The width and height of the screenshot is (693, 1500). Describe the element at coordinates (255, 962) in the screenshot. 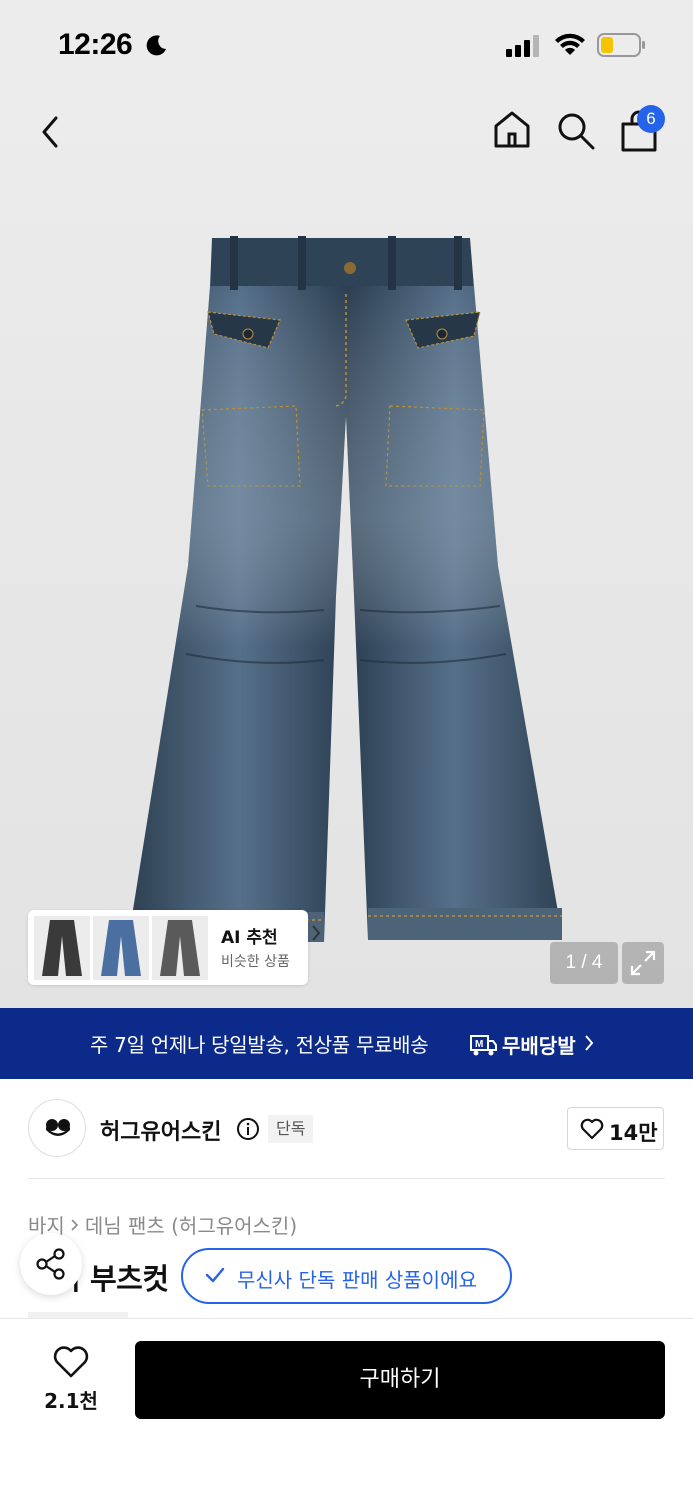

I see `ai-card-subtitle: 비슷한 상품` at that location.